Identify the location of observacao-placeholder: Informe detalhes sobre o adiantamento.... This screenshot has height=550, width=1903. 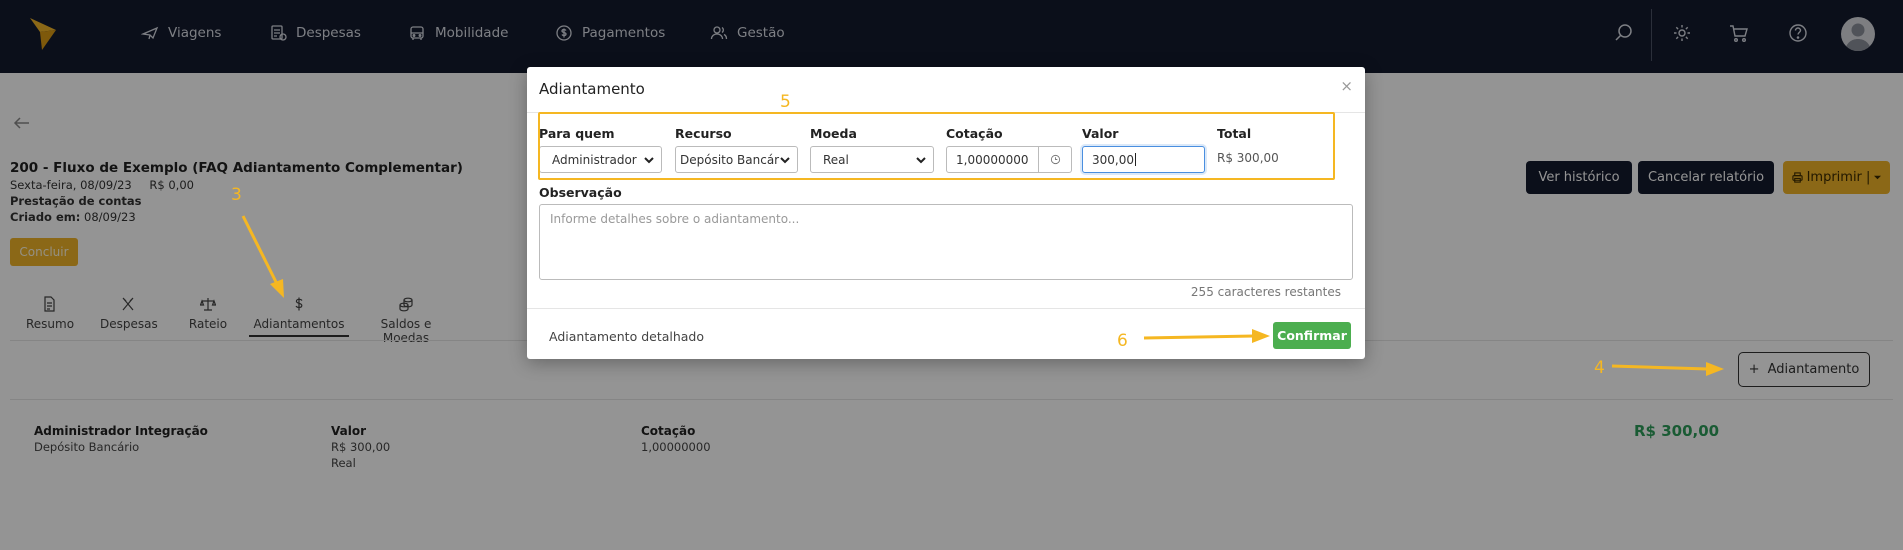
(675, 219).